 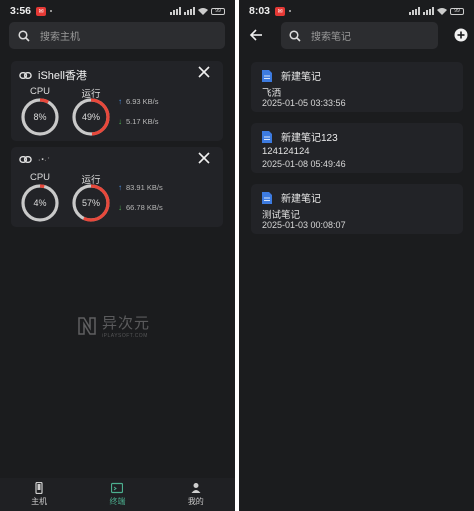 I want to click on download-value: 66.78 KB/s, so click(x=144, y=207).